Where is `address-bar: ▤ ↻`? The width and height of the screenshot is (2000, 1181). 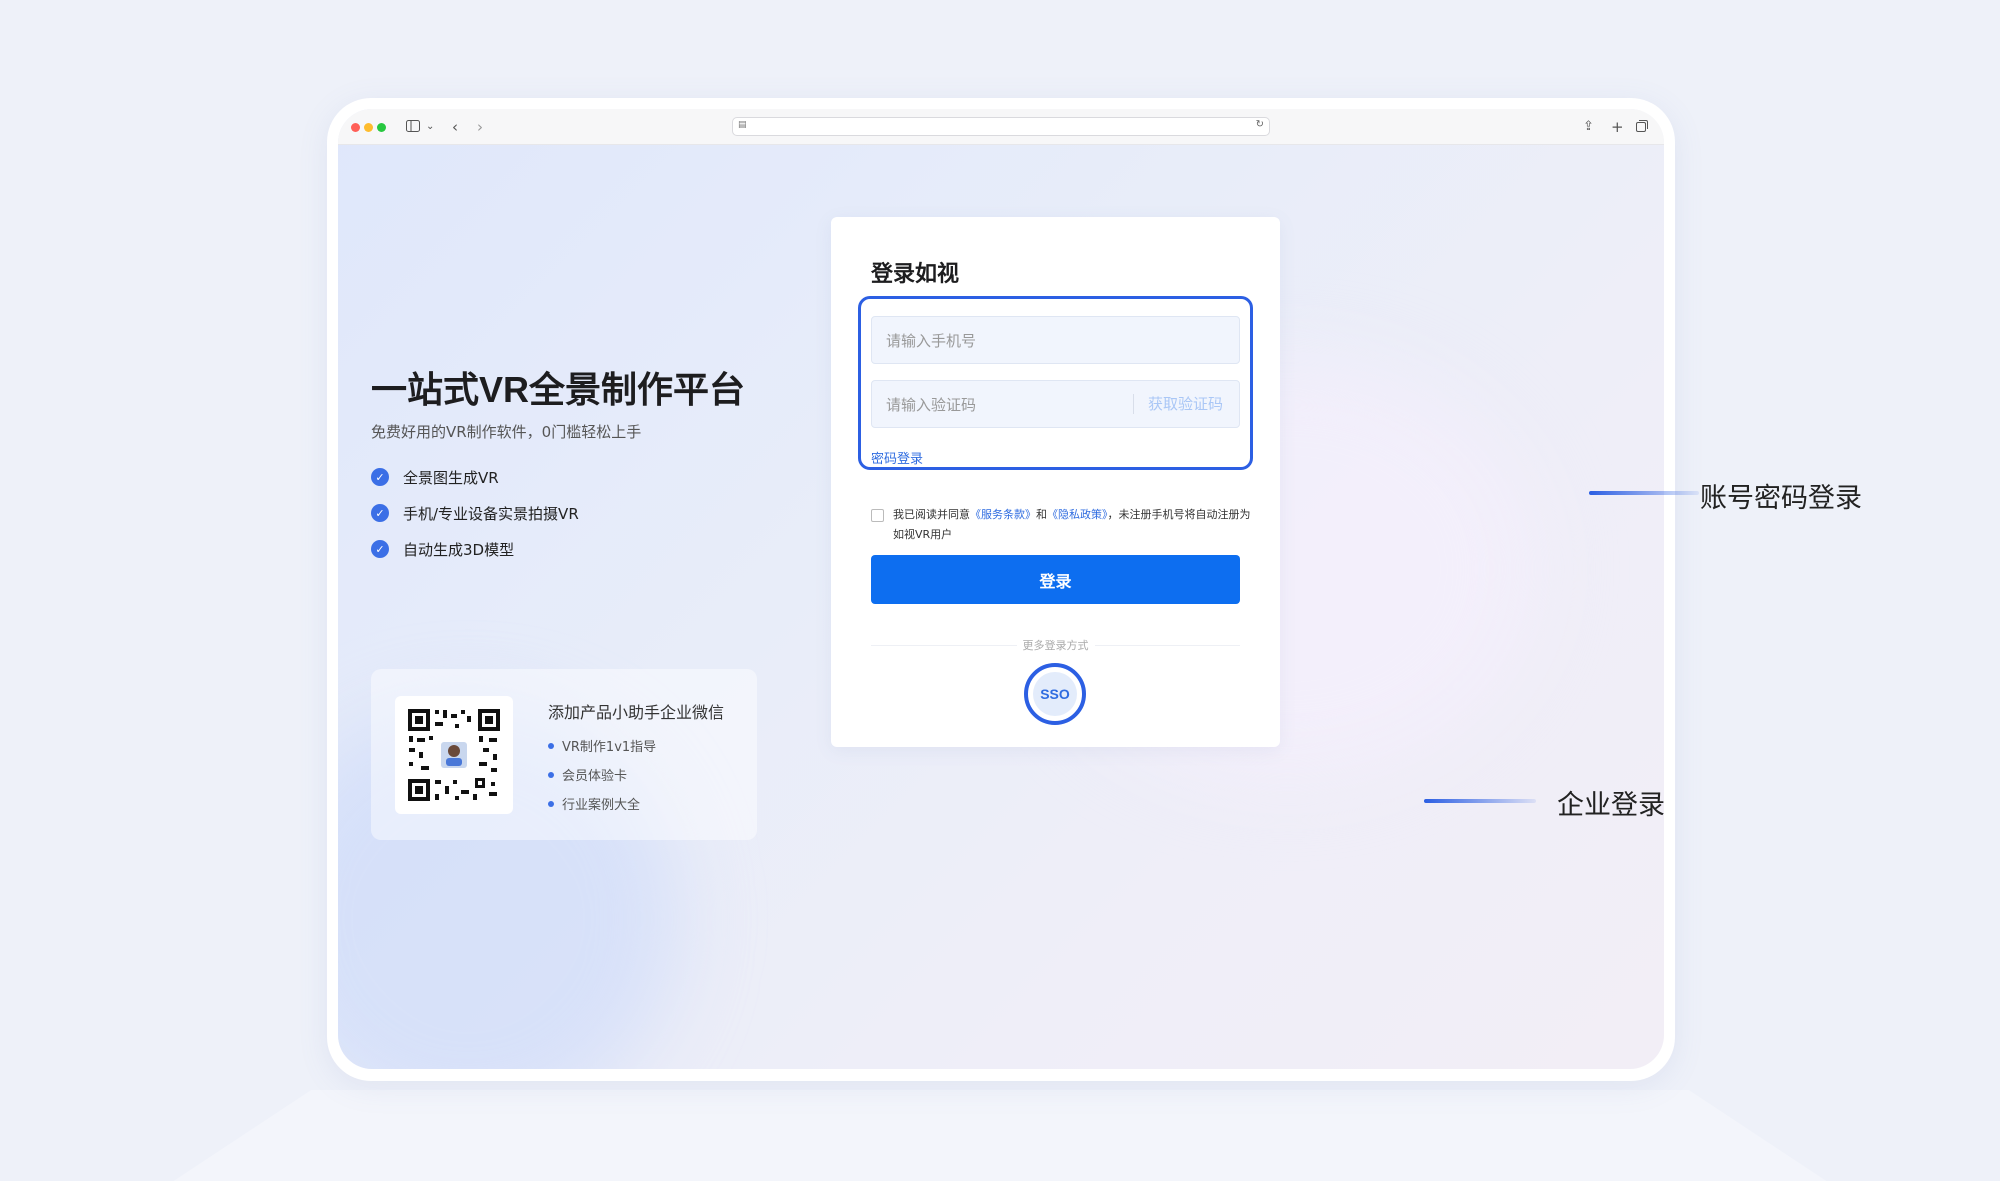 address-bar: ▤ ↻ is located at coordinates (1001, 126).